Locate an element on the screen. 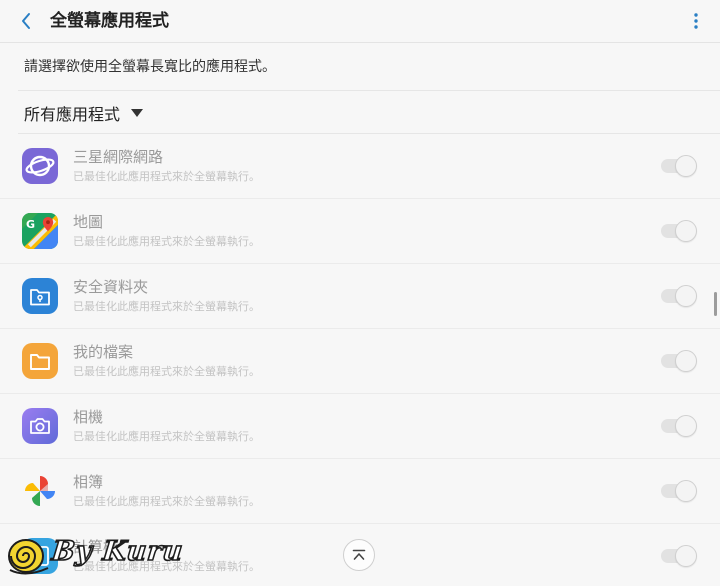 The height and width of the screenshot is (586, 720). app-name: 相簿 is located at coordinates (88, 482).